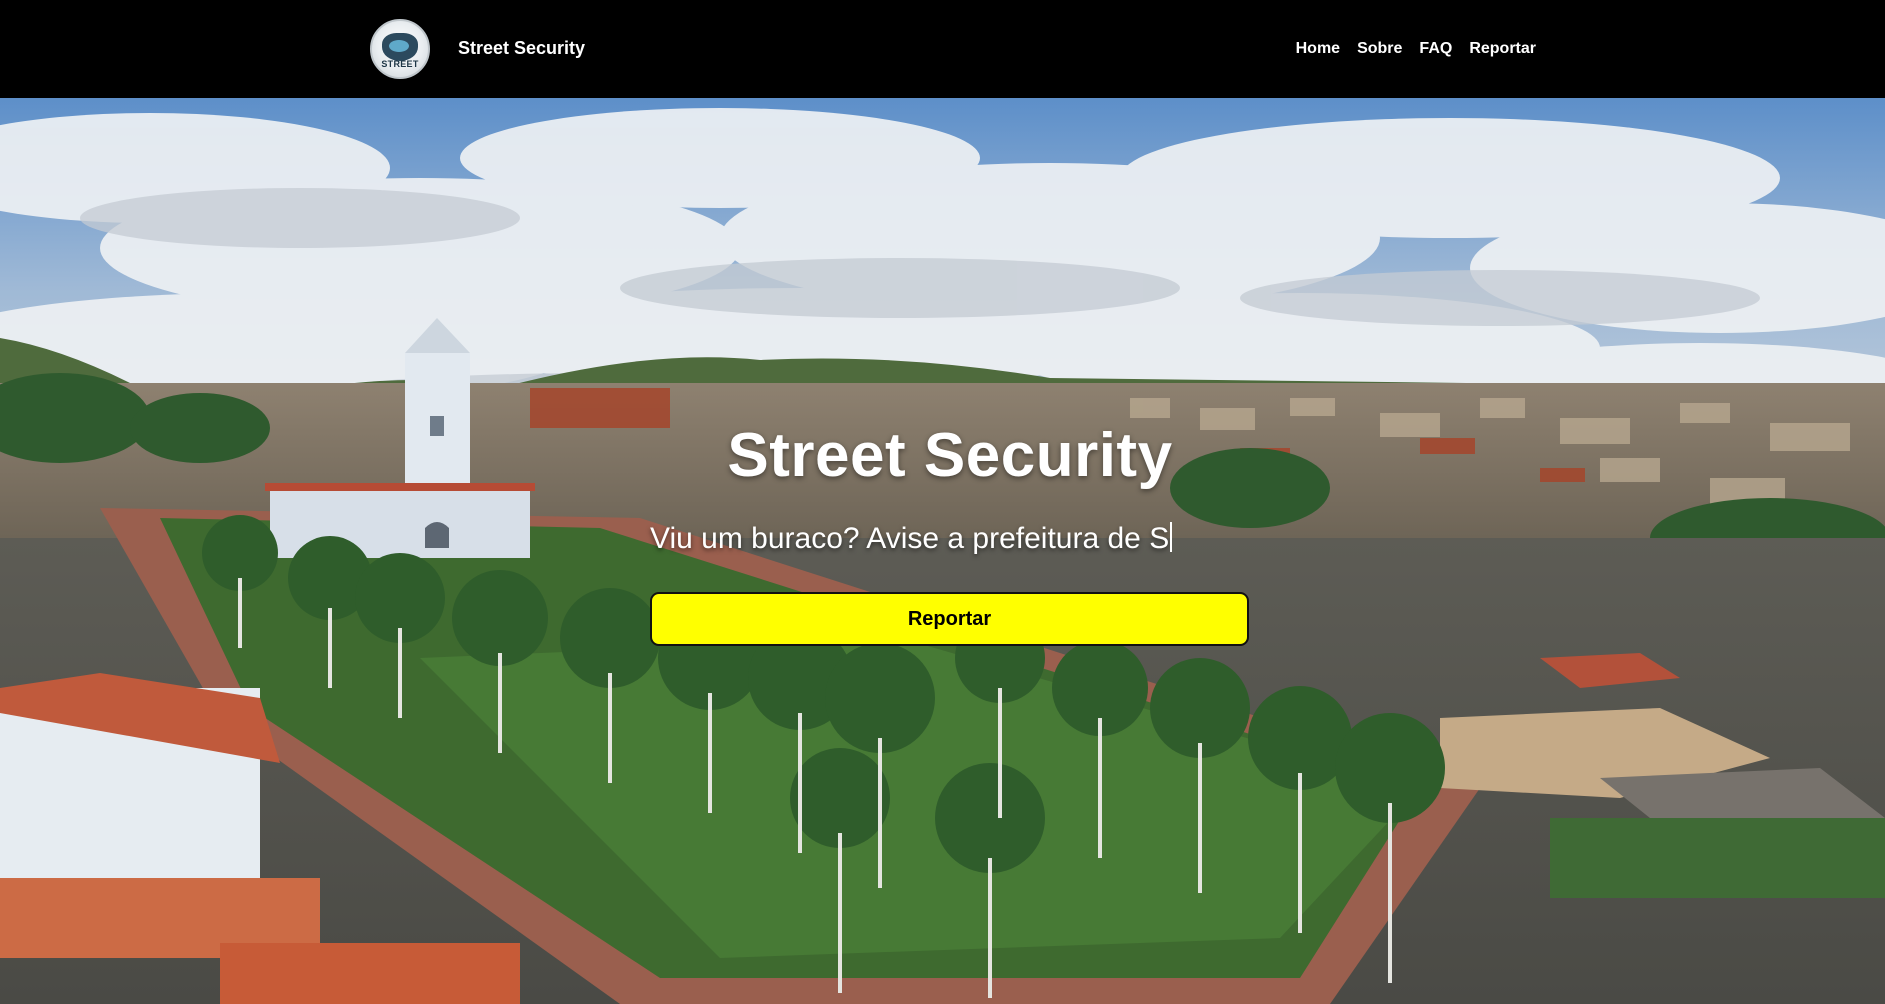  Describe the element at coordinates (950, 455) in the screenshot. I see `hero-title: Street Security` at that location.